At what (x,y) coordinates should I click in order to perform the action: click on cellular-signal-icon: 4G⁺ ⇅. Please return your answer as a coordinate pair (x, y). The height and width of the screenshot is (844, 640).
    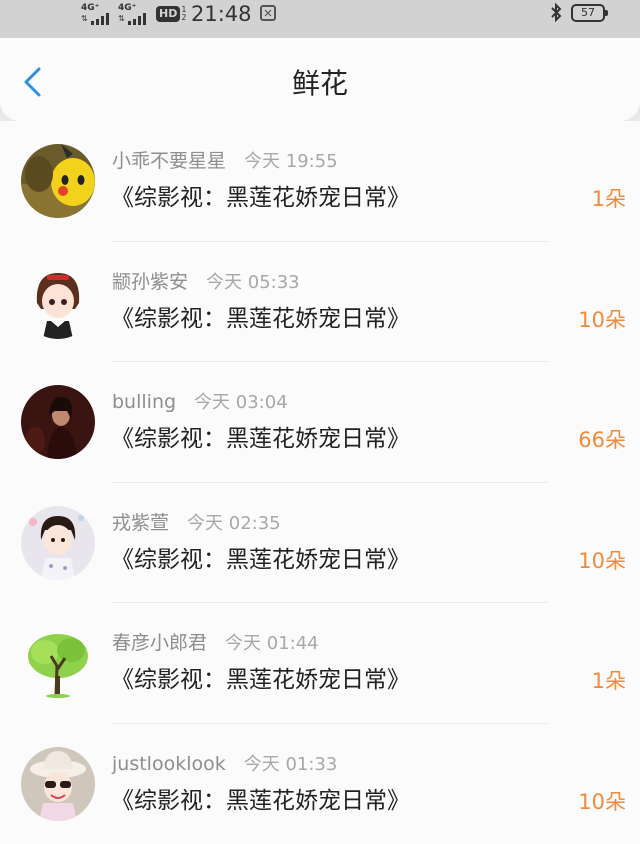
    Looking at the image, I should click on (97, 15).